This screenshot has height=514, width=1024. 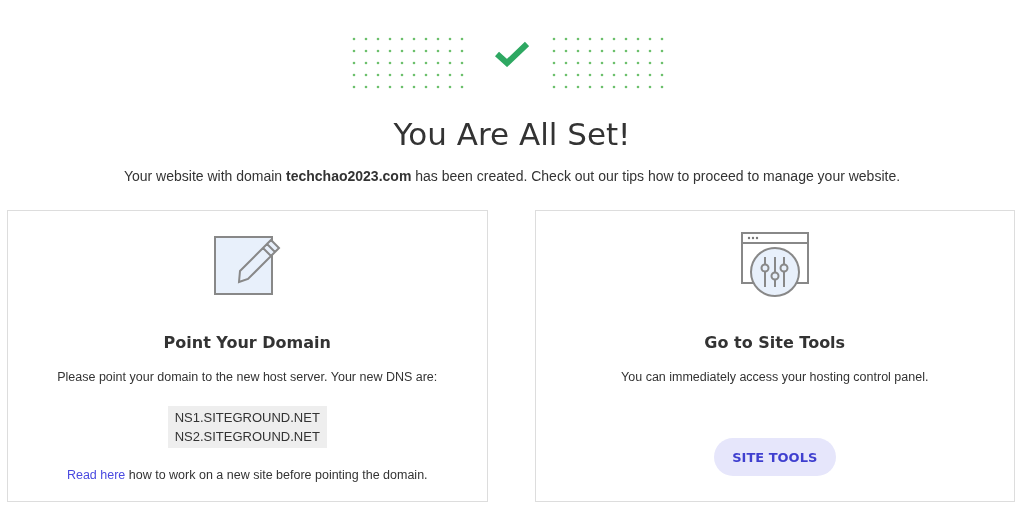 What do you see at coordinates (774, 457) in the screenshot?
I see `site-tools-button: SITE TOOLS` at bounding box center [774, 457].